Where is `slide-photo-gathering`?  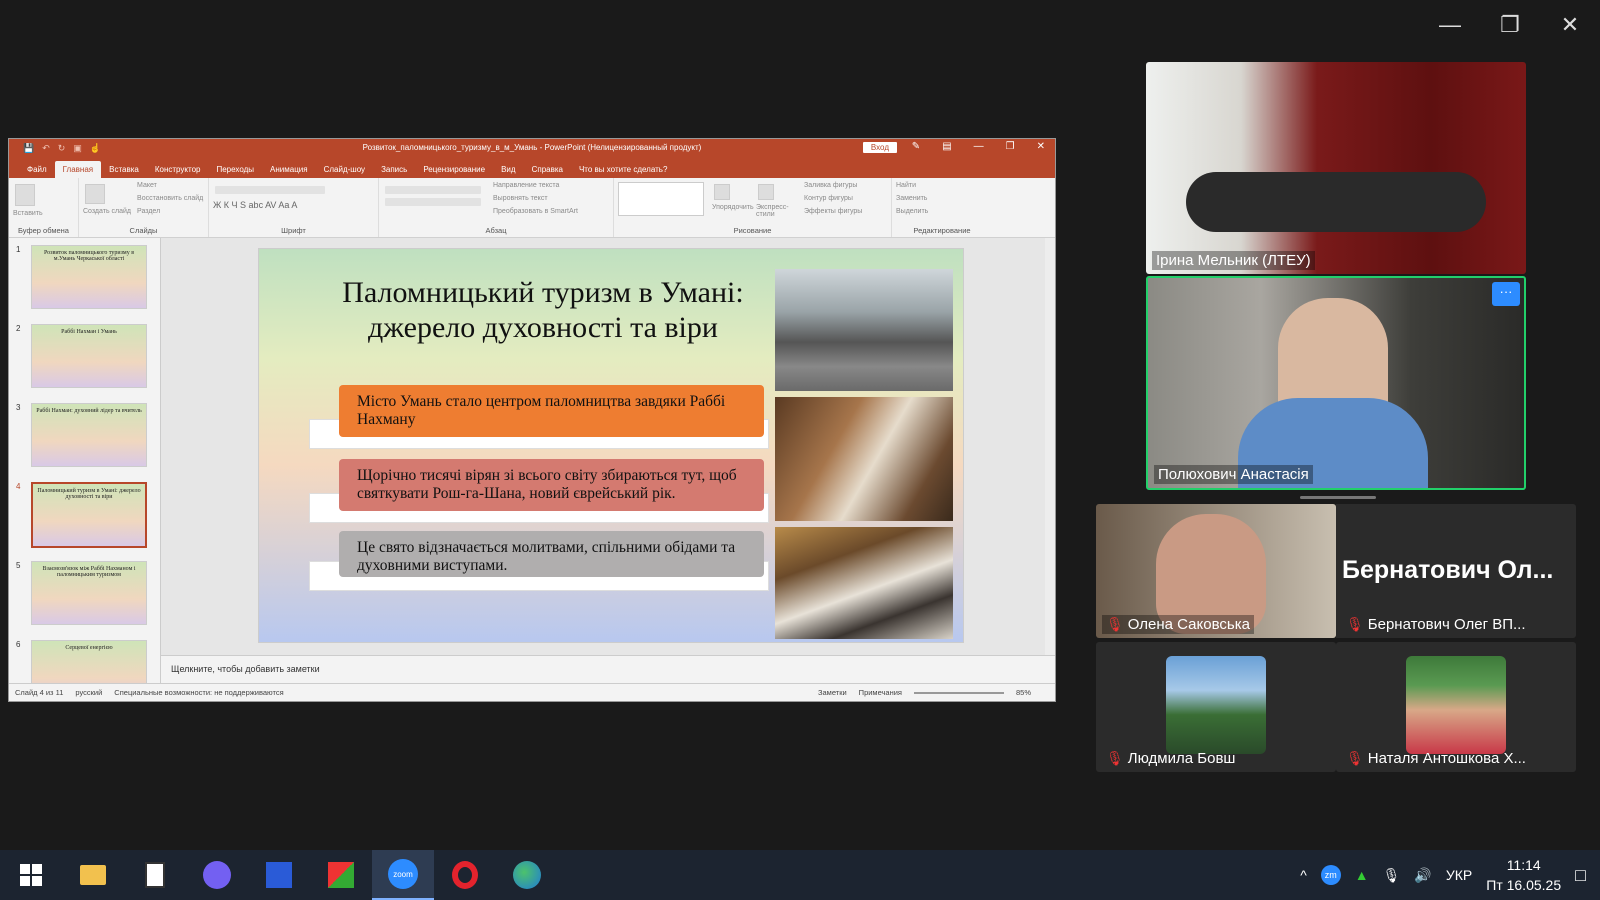 slide-photo-gathering is located at coordinates (864, 583).